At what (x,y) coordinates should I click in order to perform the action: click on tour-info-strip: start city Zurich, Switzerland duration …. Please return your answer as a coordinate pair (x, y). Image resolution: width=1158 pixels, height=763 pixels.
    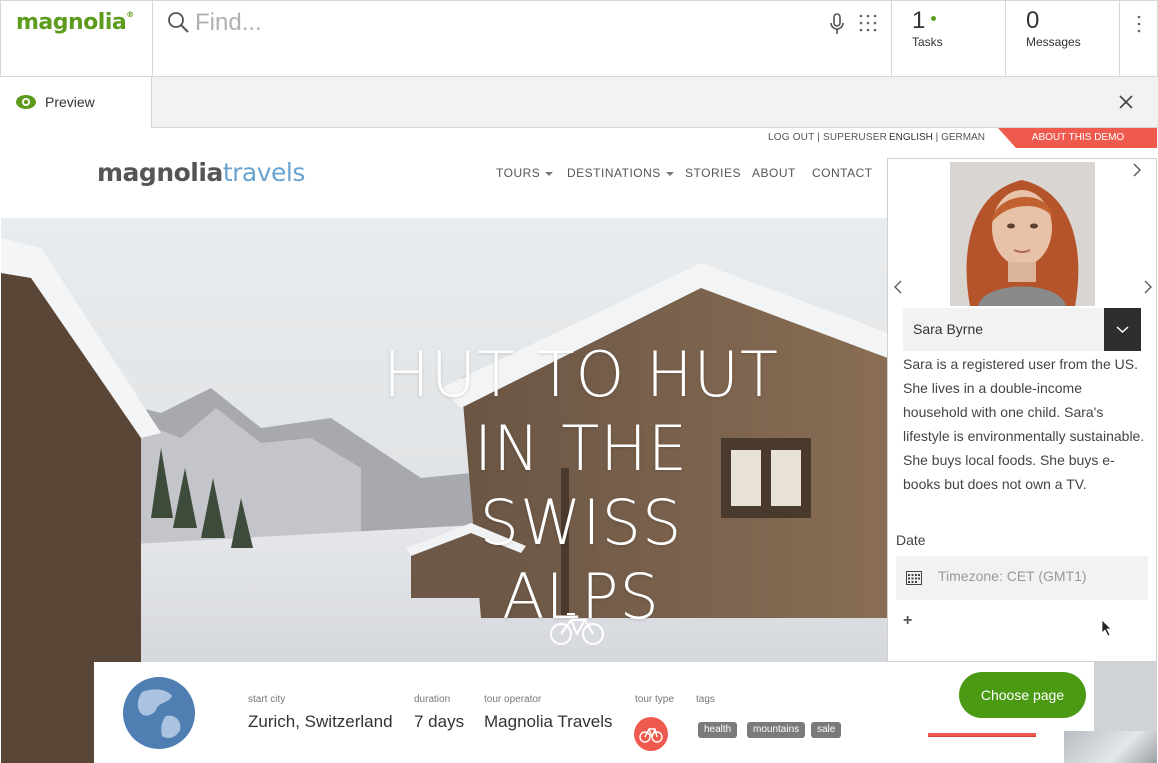
    Looking at the image, I should click on (594, 712).